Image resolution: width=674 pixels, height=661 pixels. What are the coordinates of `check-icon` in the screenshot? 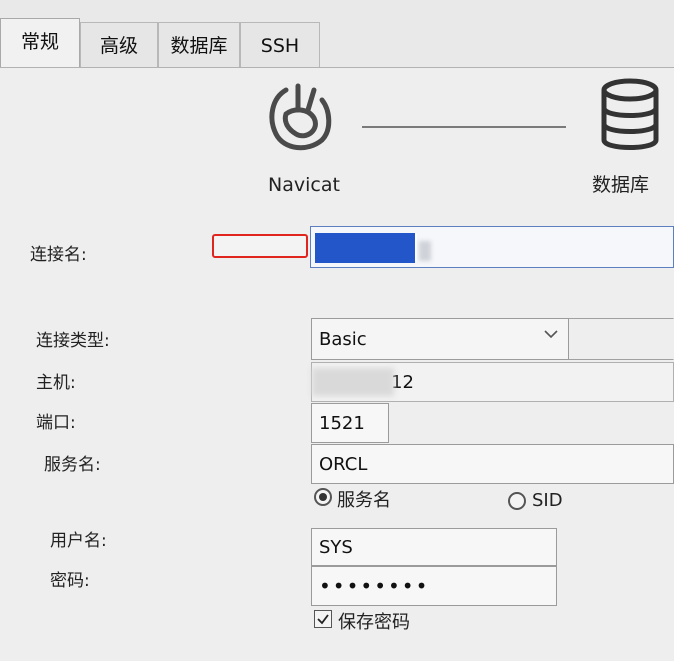 It's located at (323, 619).